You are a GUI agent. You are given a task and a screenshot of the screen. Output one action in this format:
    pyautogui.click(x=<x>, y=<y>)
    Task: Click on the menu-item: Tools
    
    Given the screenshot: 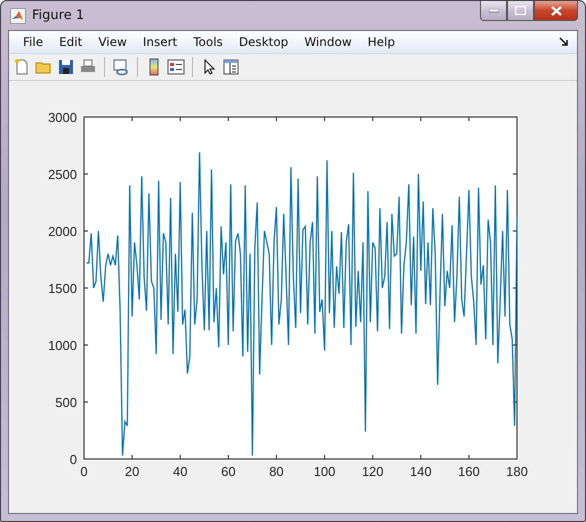 What is the action you would take?
    pyautogui.click(x=208, y=42)
    